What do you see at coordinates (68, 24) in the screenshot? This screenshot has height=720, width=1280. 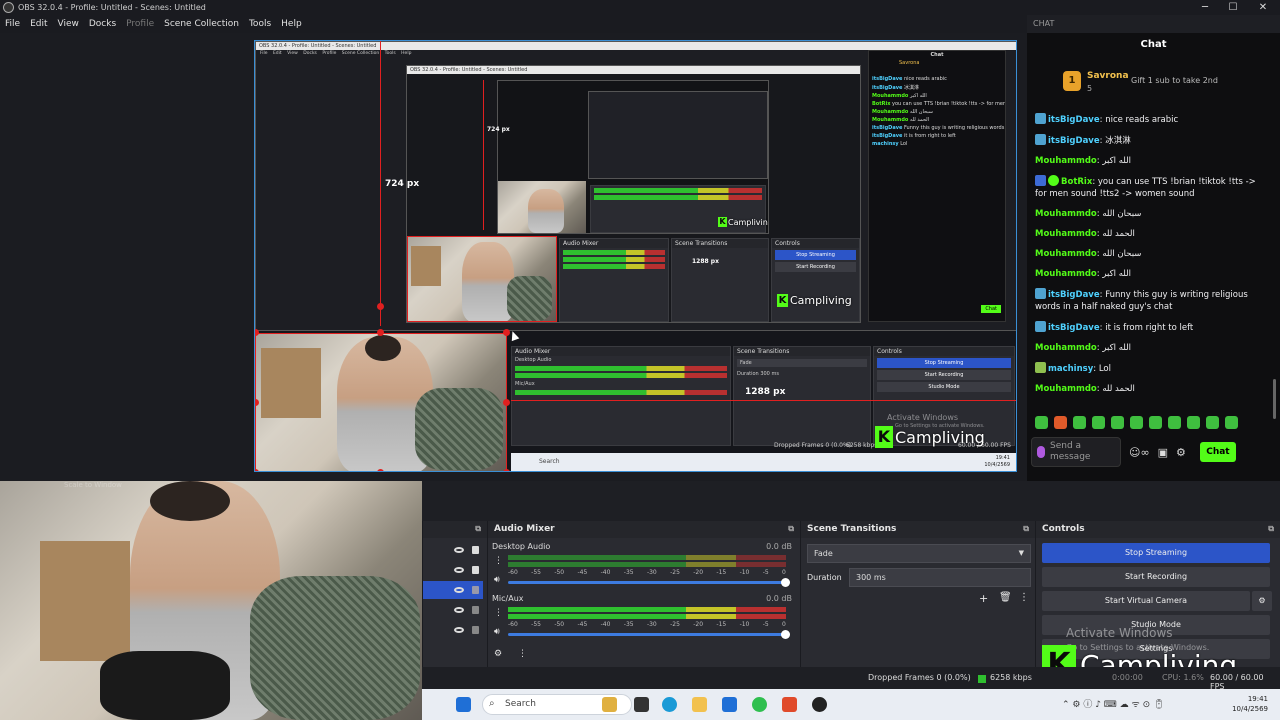 I see `menu-view: View` at bounding box center [68, 24].